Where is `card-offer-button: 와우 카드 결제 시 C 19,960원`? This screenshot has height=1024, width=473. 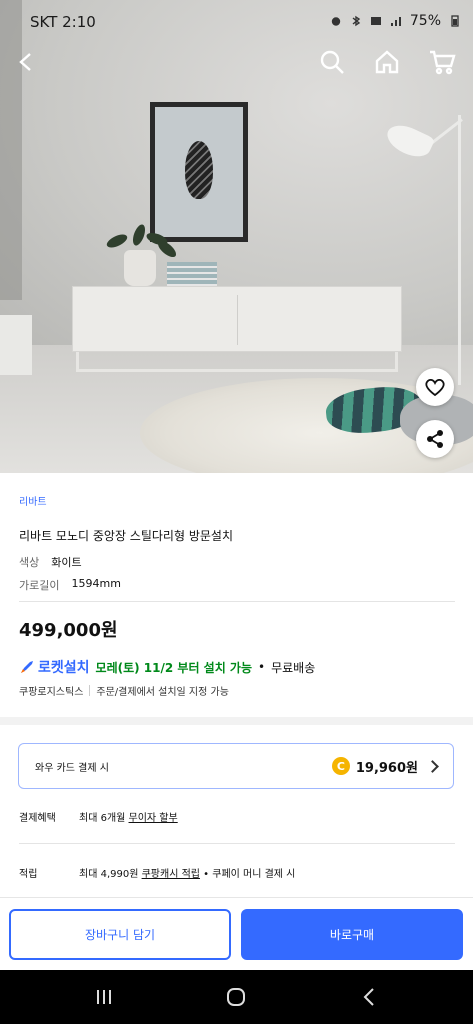
card-offer-button: 와우 카드 결제 시 C 19,960원 is located at coordinates (236, 766).